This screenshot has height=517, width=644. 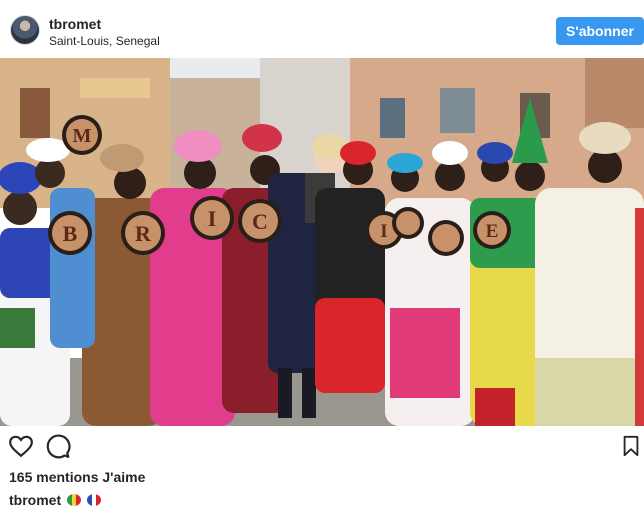 What do you see at coordinates (74, 500) in the screenshot?
I see `senegal-flag-icon` at bounding box center [74, 500].